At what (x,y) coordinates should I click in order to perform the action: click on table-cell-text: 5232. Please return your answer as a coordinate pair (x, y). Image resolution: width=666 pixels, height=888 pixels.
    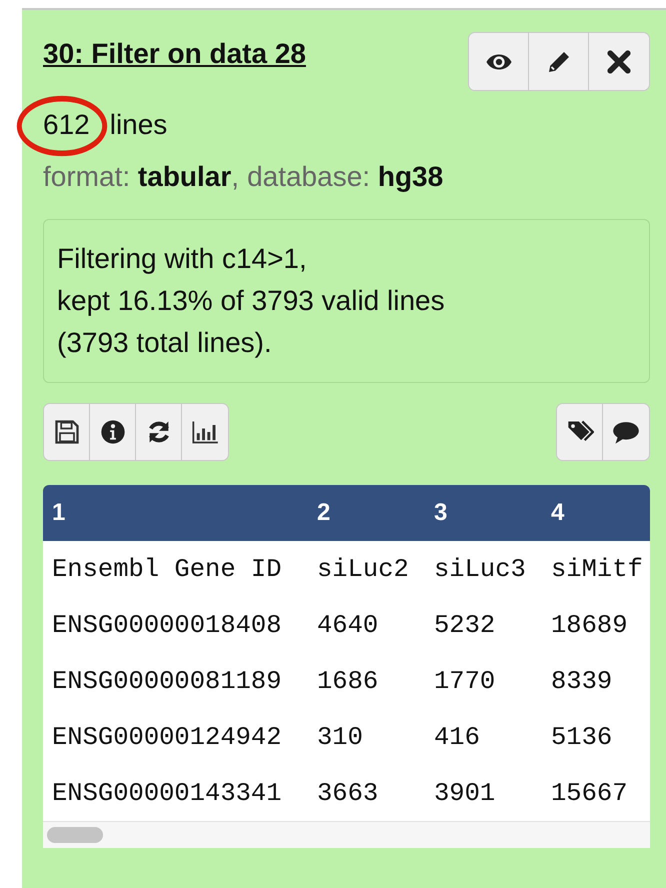
    Looking at the image, I should click on (465, 625).